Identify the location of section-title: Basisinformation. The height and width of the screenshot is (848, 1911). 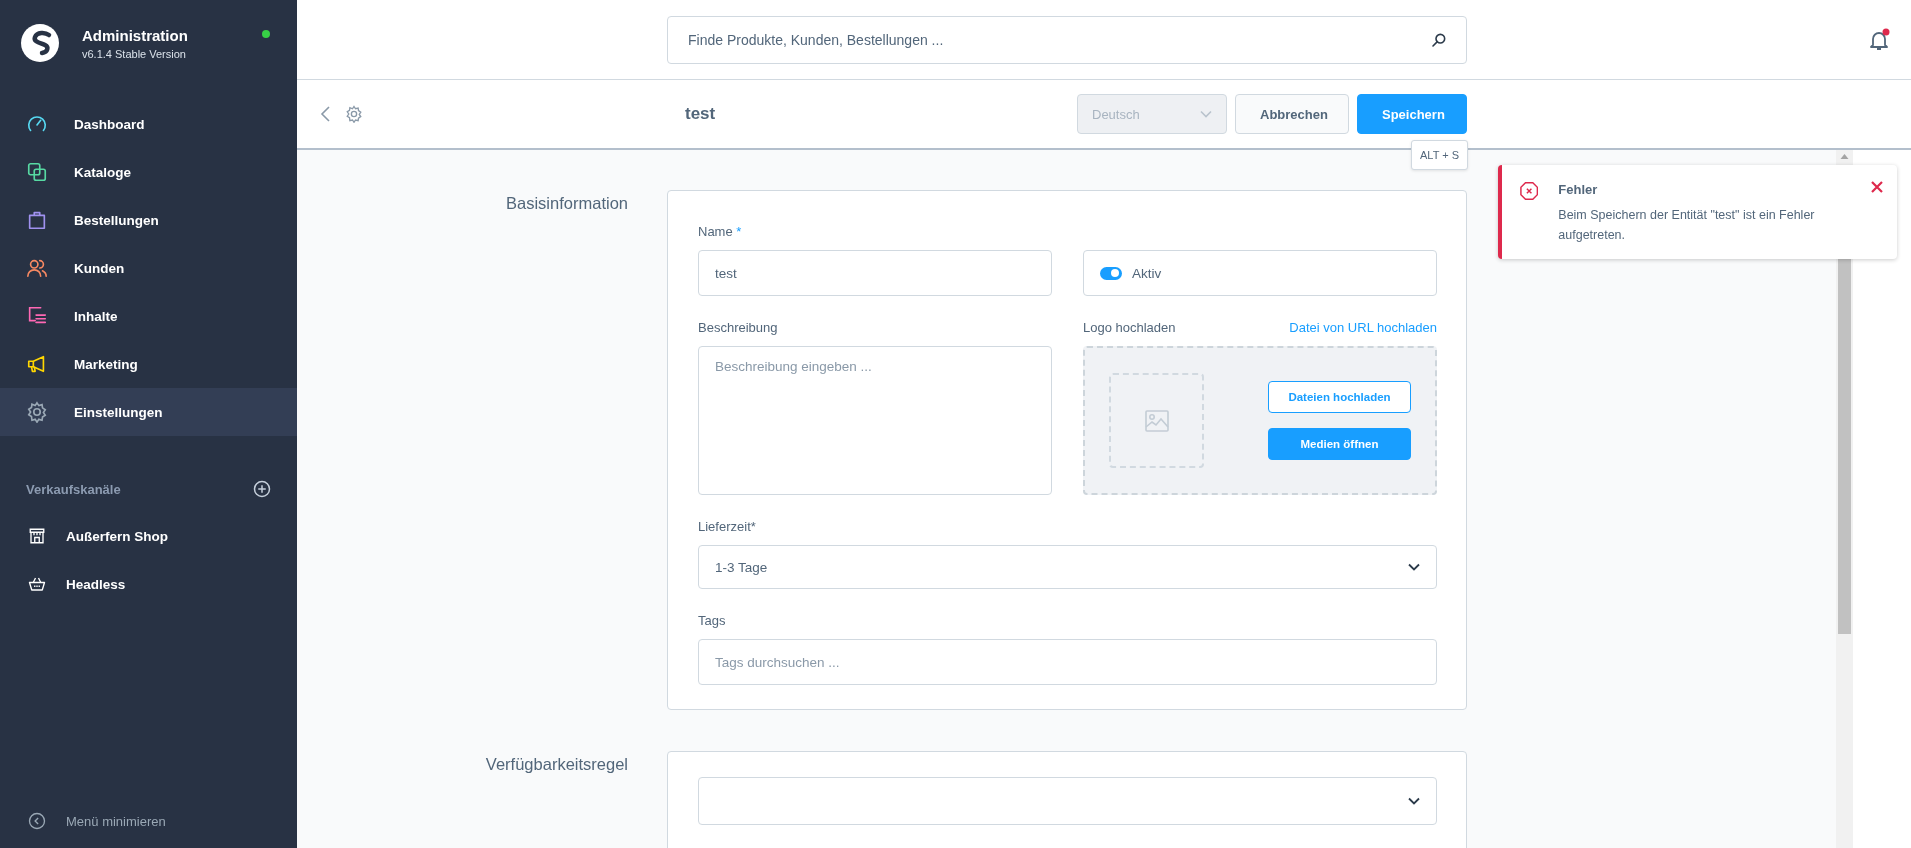
(566, 203).